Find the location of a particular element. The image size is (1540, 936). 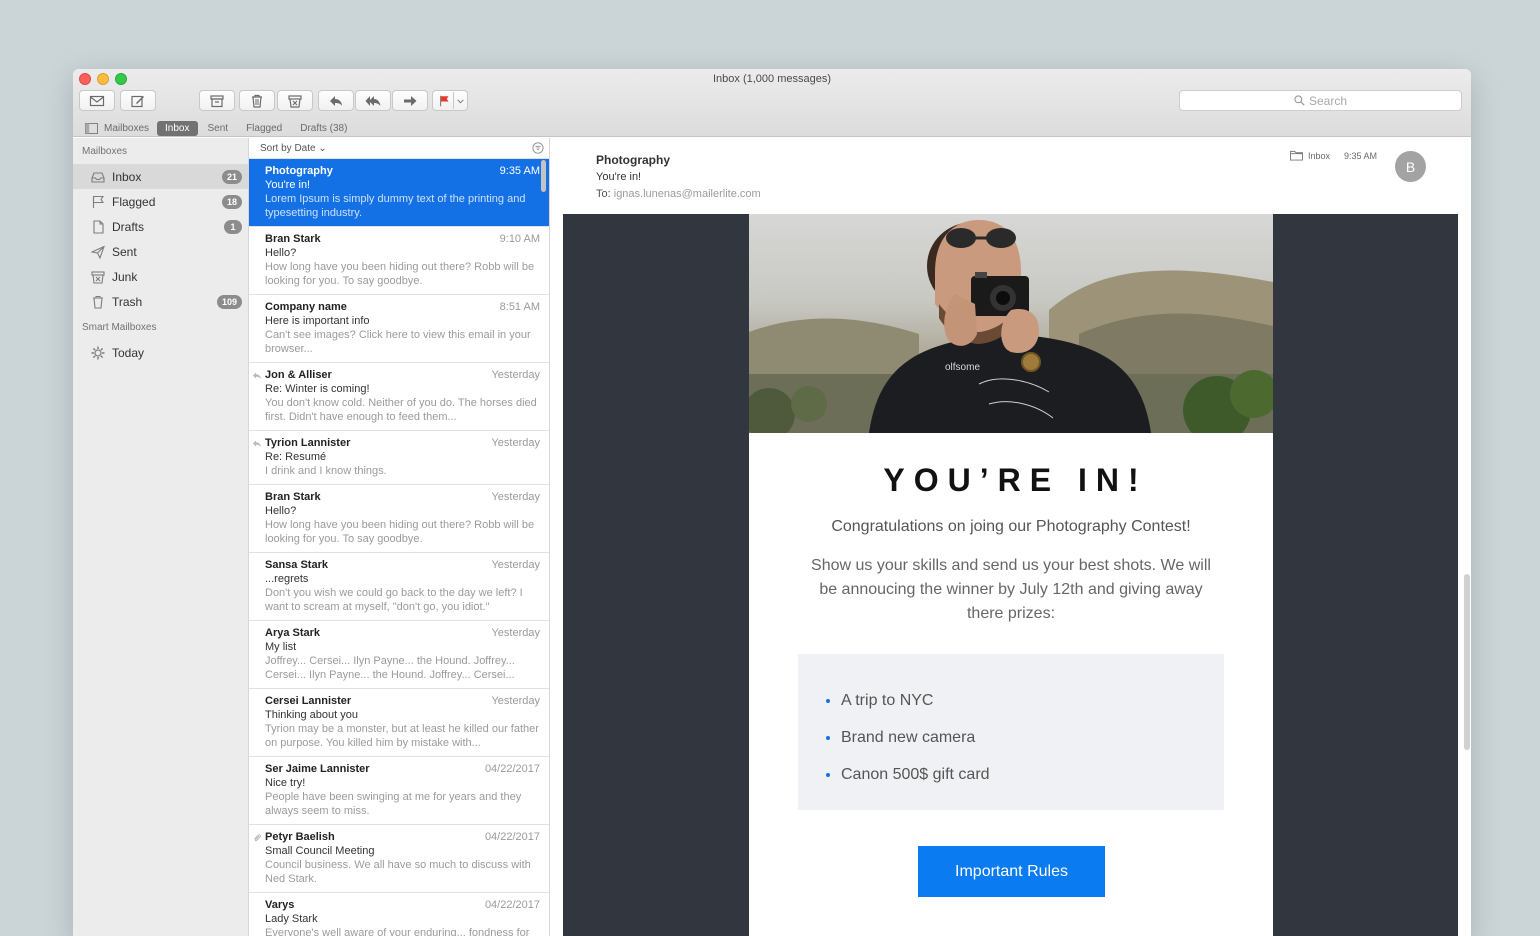

sidebar-item-sent: Sent is located at coordinates (160, 251).